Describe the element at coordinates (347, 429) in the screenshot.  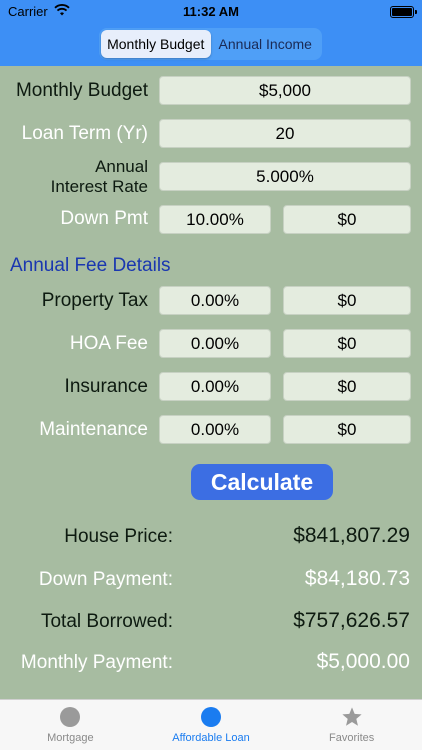
I see `maintenance-amount-field: $0` at that location.